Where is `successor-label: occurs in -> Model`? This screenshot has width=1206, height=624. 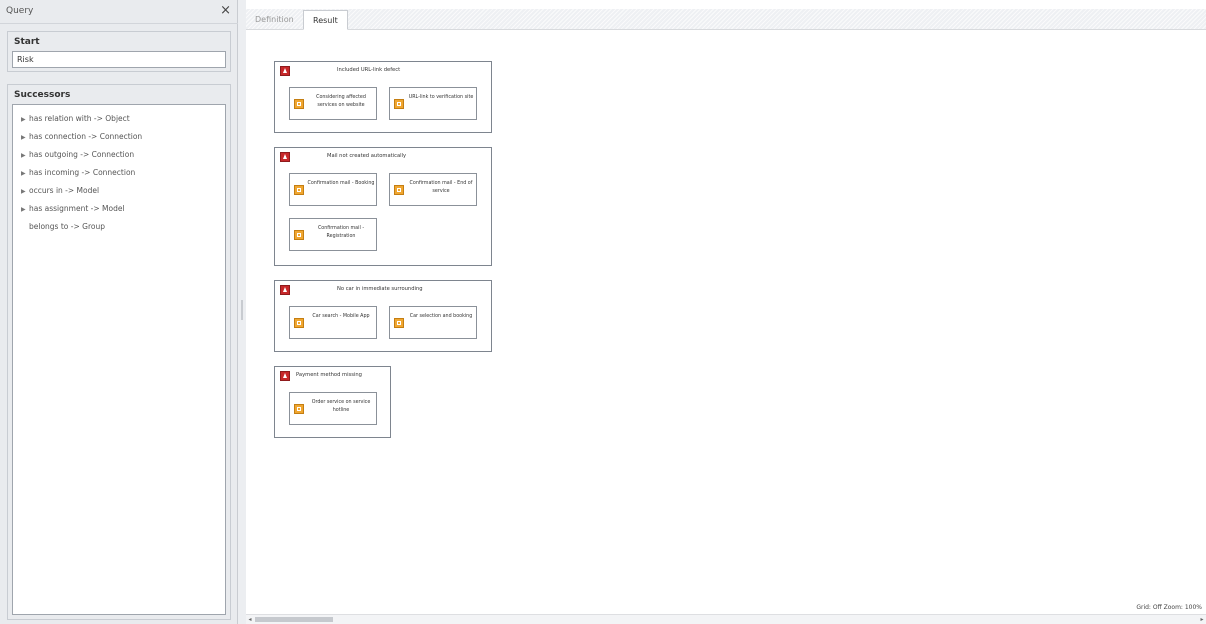
successor-label: occurs in -> Model is located at coordinates (64, 190).